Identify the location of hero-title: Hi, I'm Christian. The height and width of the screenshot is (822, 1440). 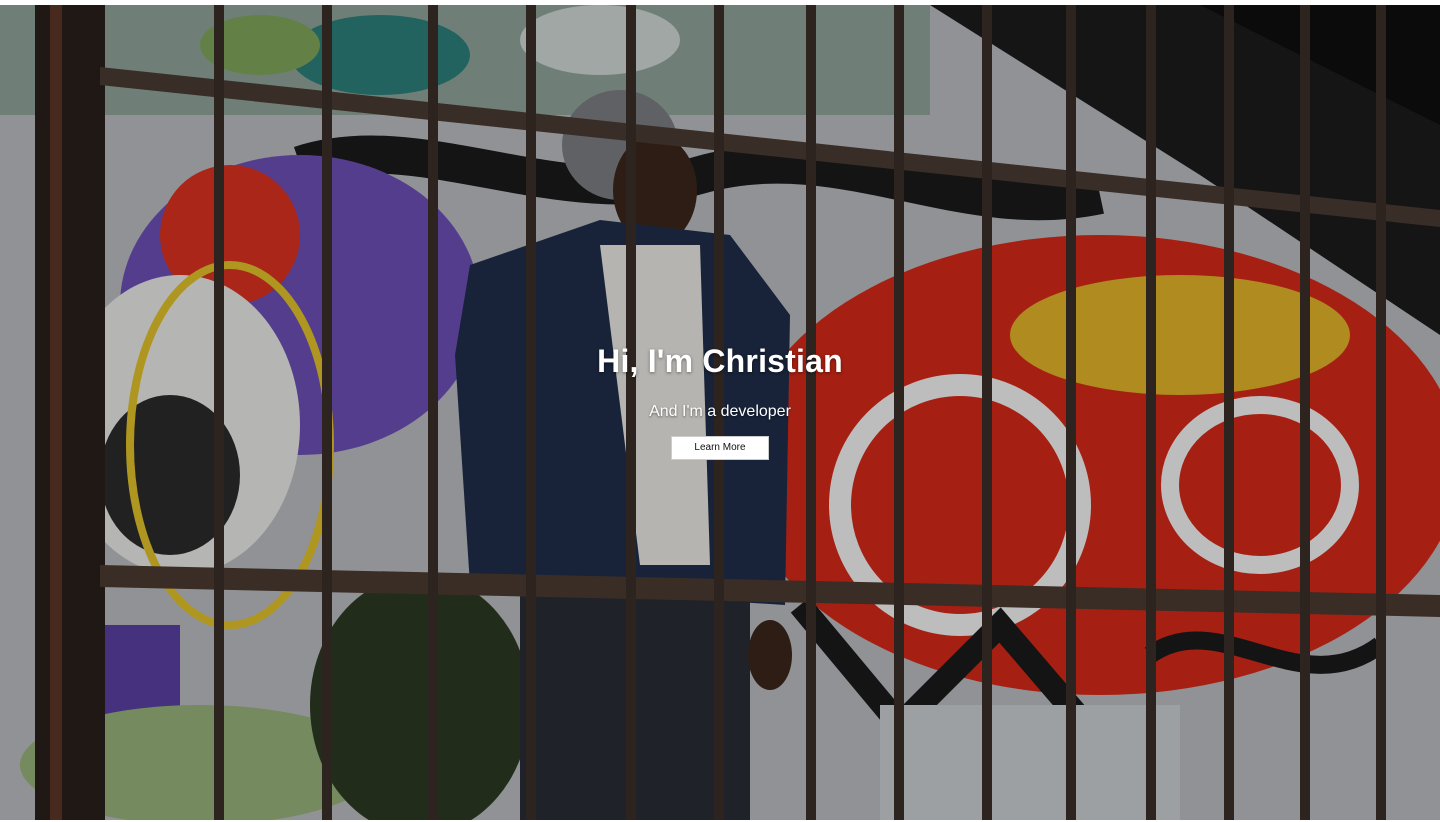
(720, 361).